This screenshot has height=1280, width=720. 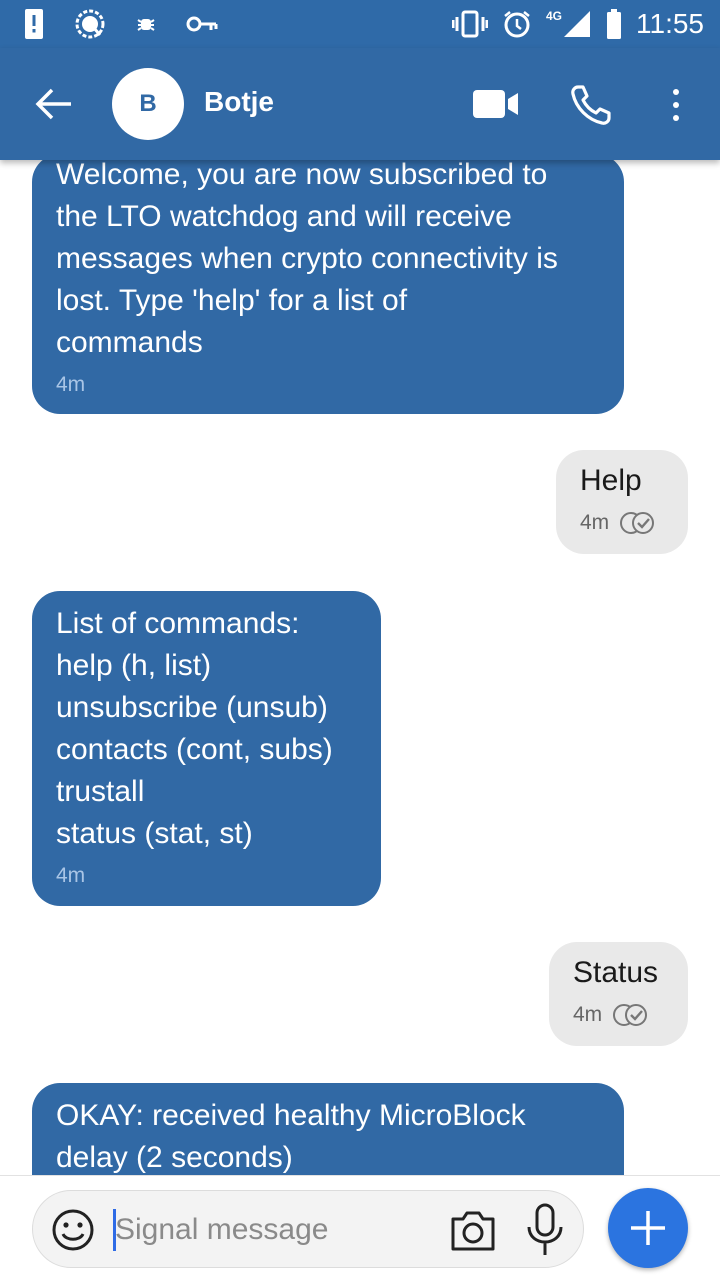 What do you see at coordinates (146, 25) in the screenshot?
I see `bug-icon` at bounding box center [146, 25].